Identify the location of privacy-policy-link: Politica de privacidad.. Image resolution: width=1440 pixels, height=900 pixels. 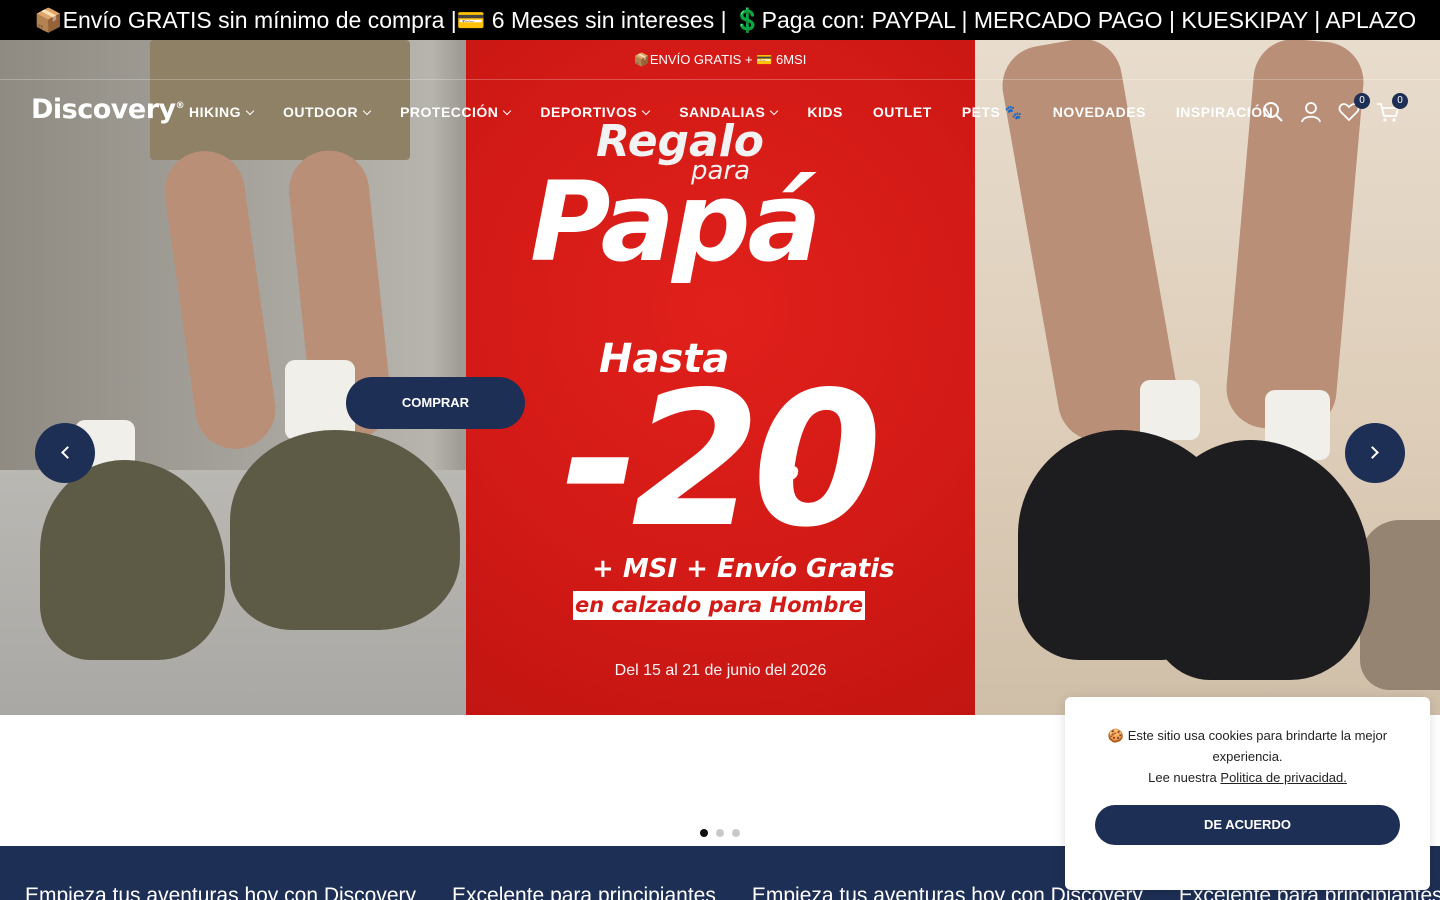
(1283, 777).